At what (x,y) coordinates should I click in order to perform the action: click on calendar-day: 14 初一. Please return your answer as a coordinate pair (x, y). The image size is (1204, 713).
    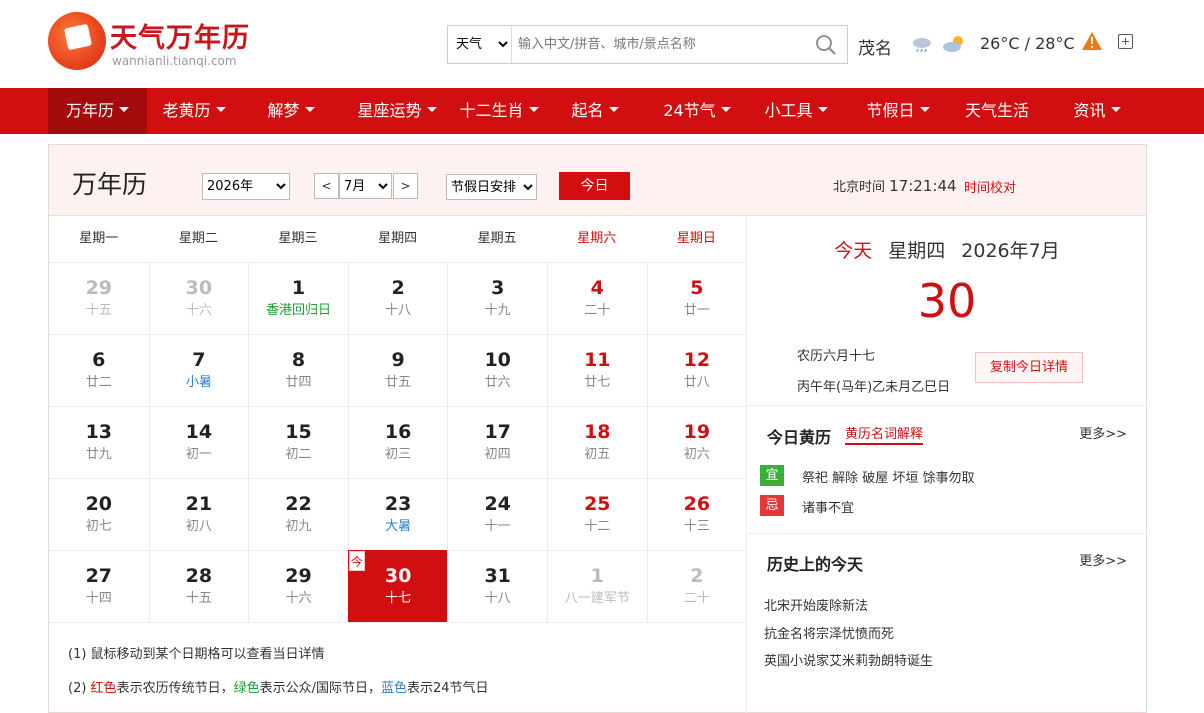
    Looking at the image, I should click on (198, 442).